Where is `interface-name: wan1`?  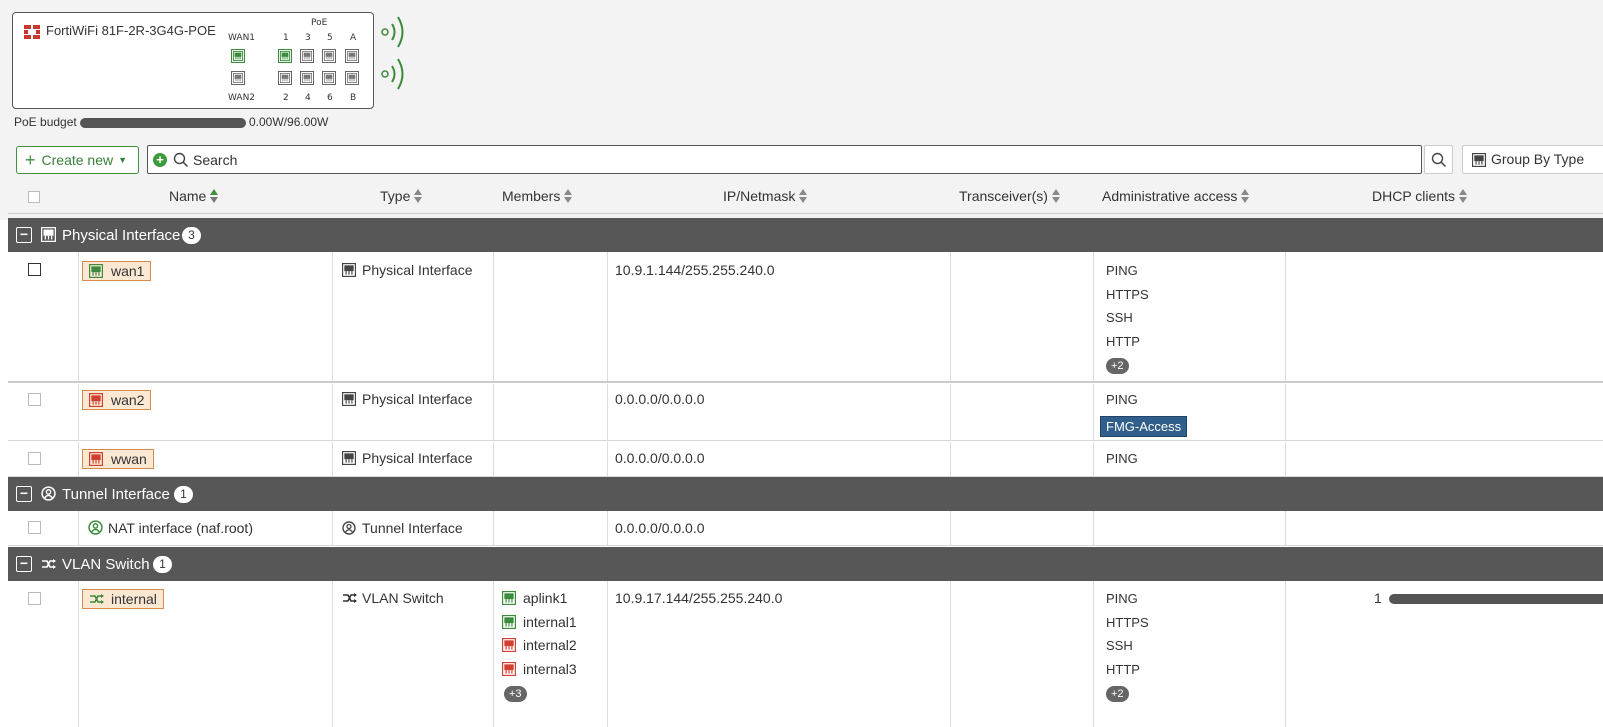
interface-name: wan1 is located at coordinates (128, 271).